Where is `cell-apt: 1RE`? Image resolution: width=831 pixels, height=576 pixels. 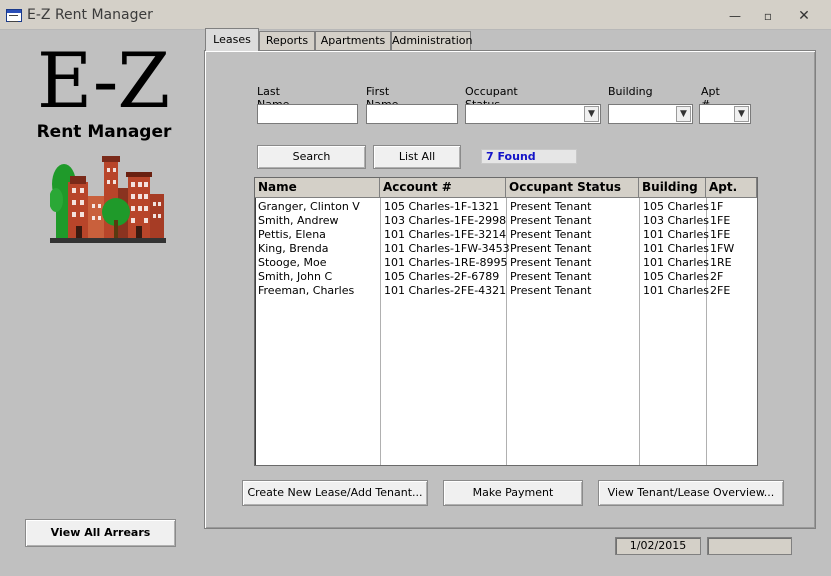 cell-apt: 1RE is located at coordinates (721, 262).